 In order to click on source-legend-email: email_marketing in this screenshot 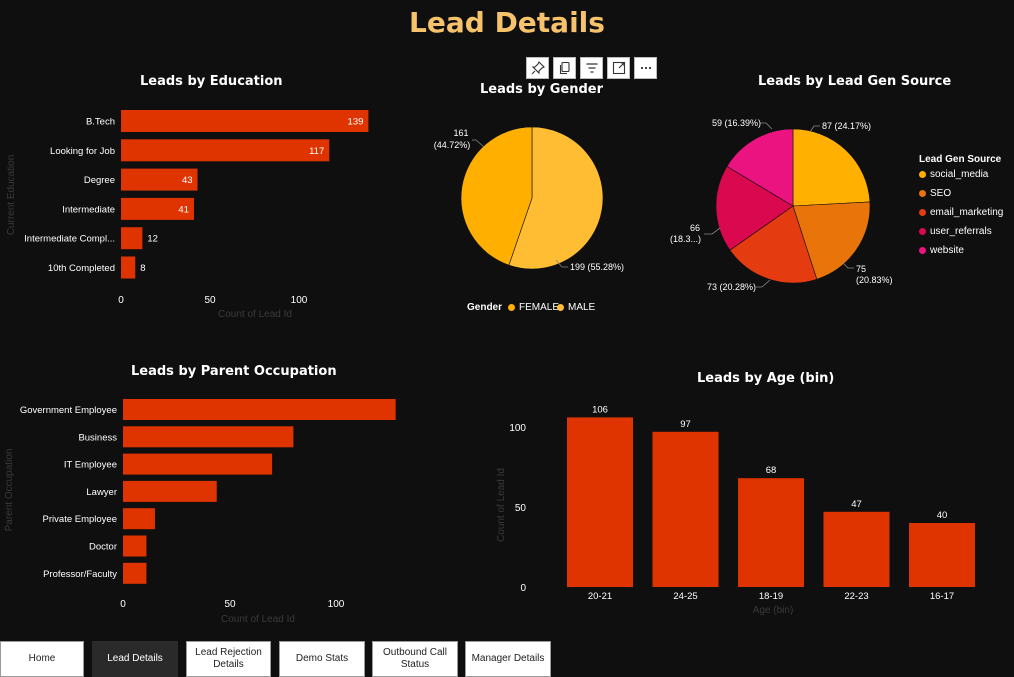, I will do `click(961, 212)`.